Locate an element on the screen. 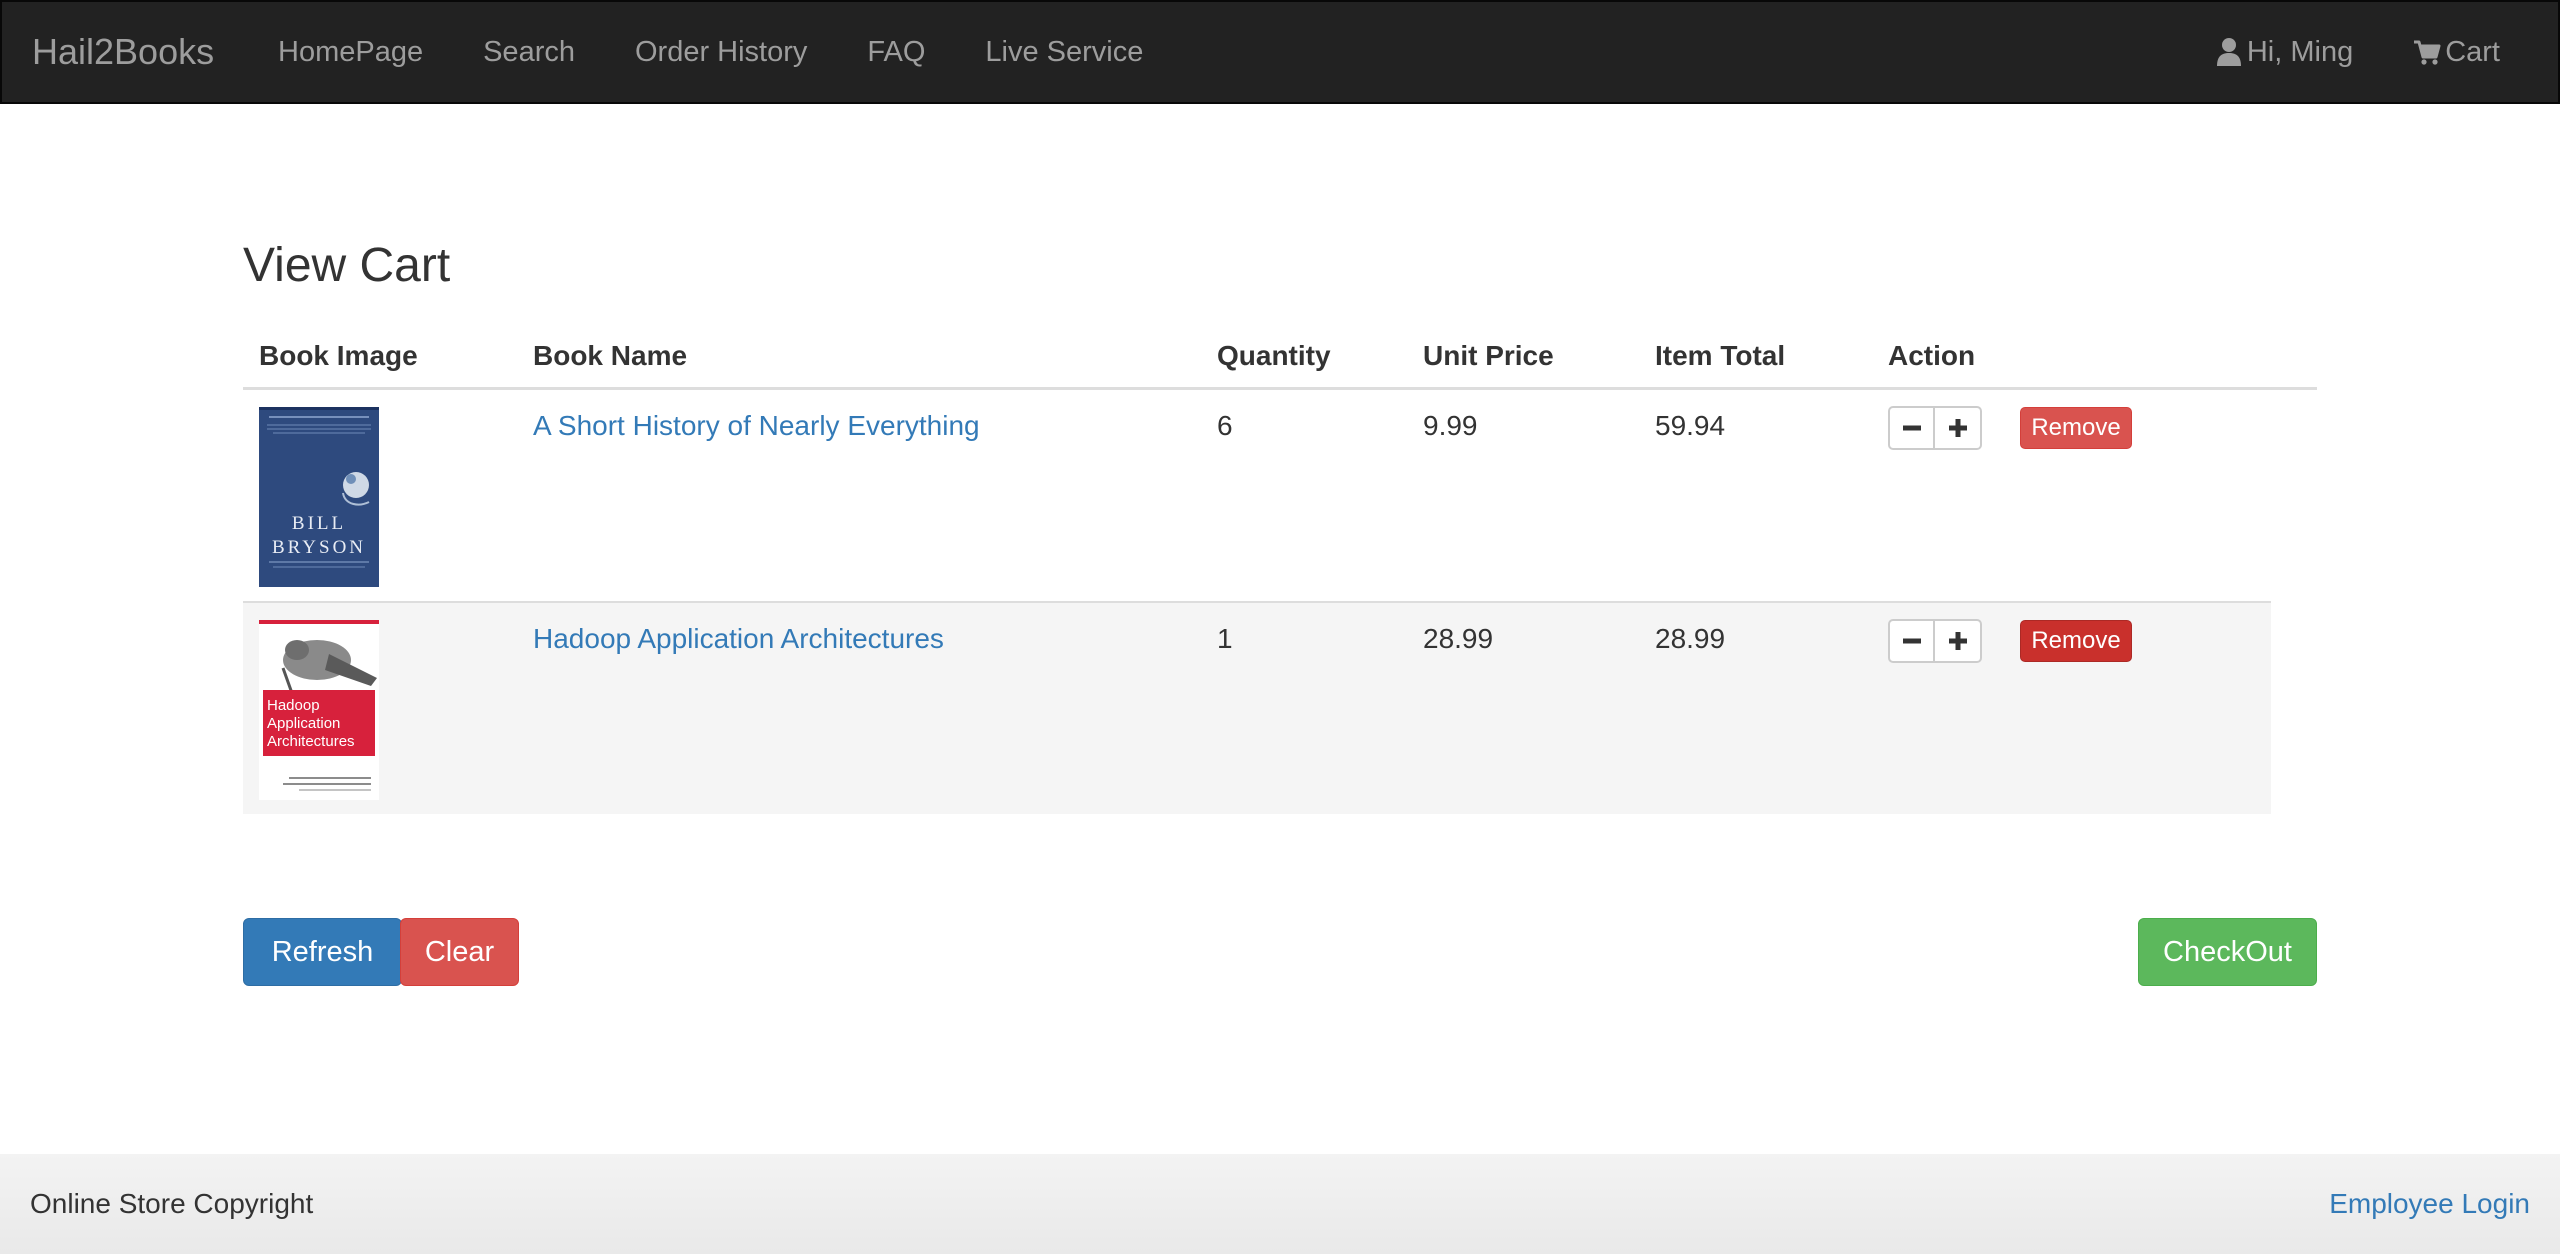  cart-label: Cart is located at coordinates (2472, 52).